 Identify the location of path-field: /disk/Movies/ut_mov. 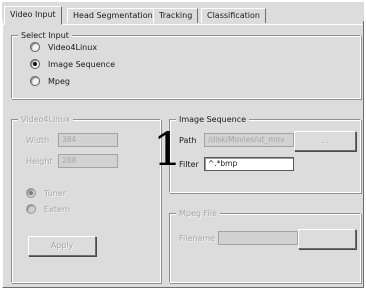
(249, 140).